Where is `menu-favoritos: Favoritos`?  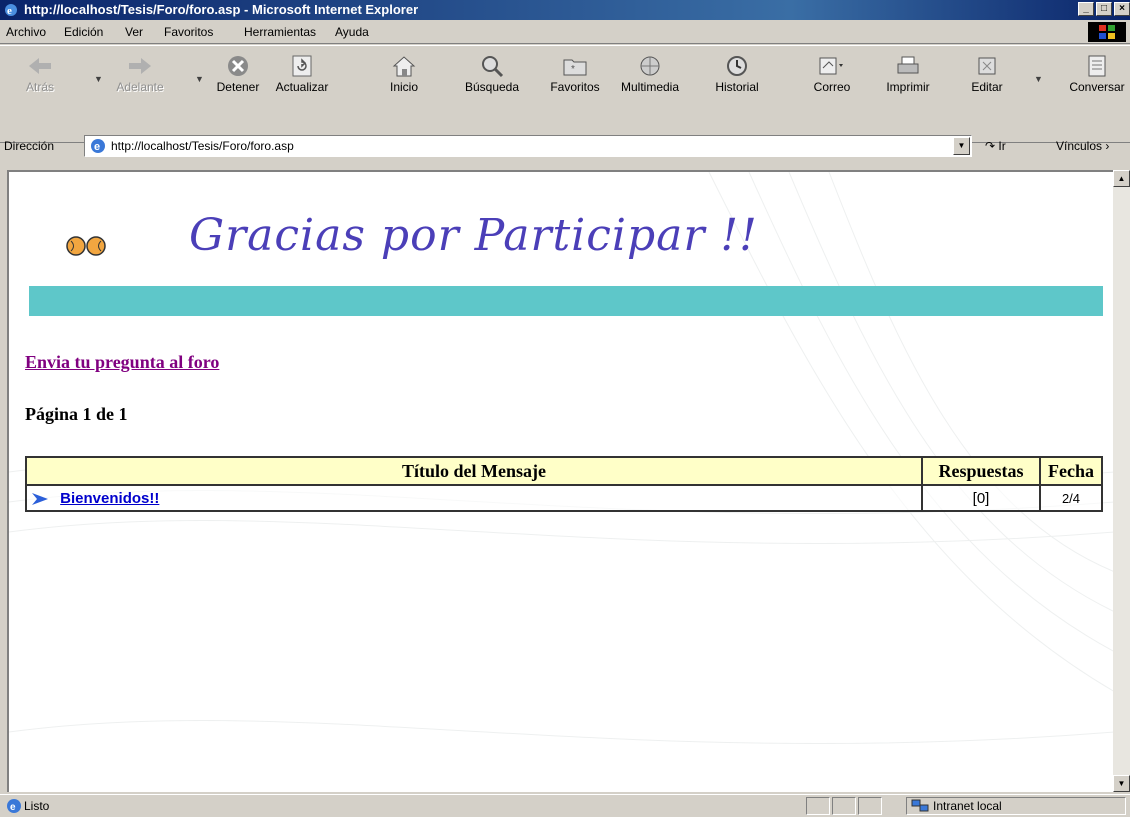 menu-favoritos: Favoritos is located at coordinates (188, 32).